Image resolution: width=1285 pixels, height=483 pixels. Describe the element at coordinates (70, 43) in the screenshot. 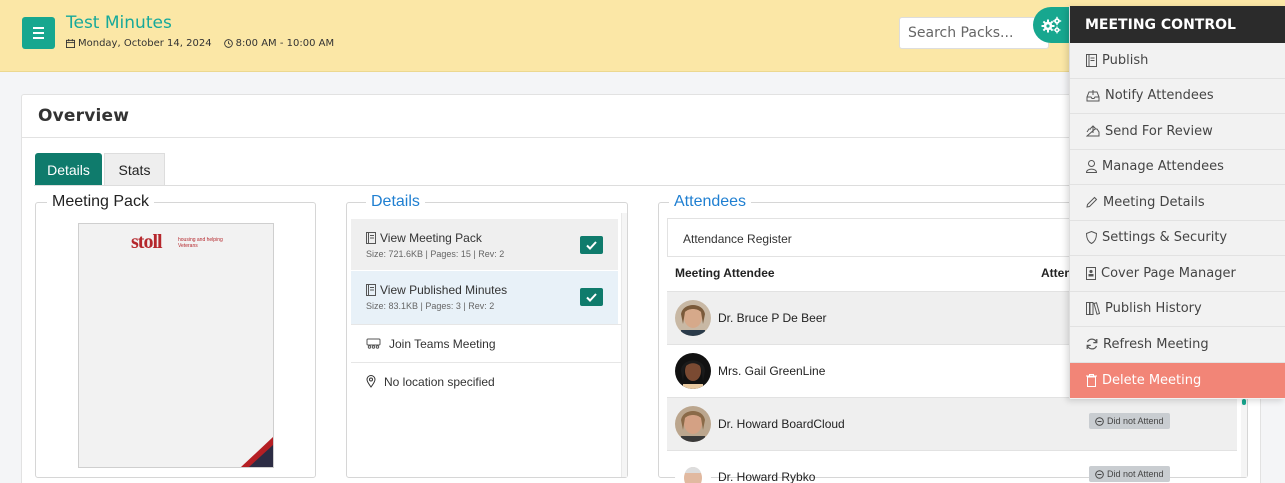

I see `calendar-icon` at that location.